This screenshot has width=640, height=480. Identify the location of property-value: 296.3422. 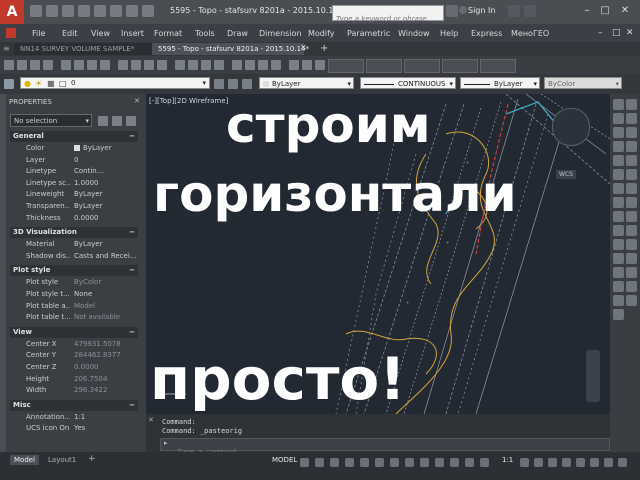
(106, 390).